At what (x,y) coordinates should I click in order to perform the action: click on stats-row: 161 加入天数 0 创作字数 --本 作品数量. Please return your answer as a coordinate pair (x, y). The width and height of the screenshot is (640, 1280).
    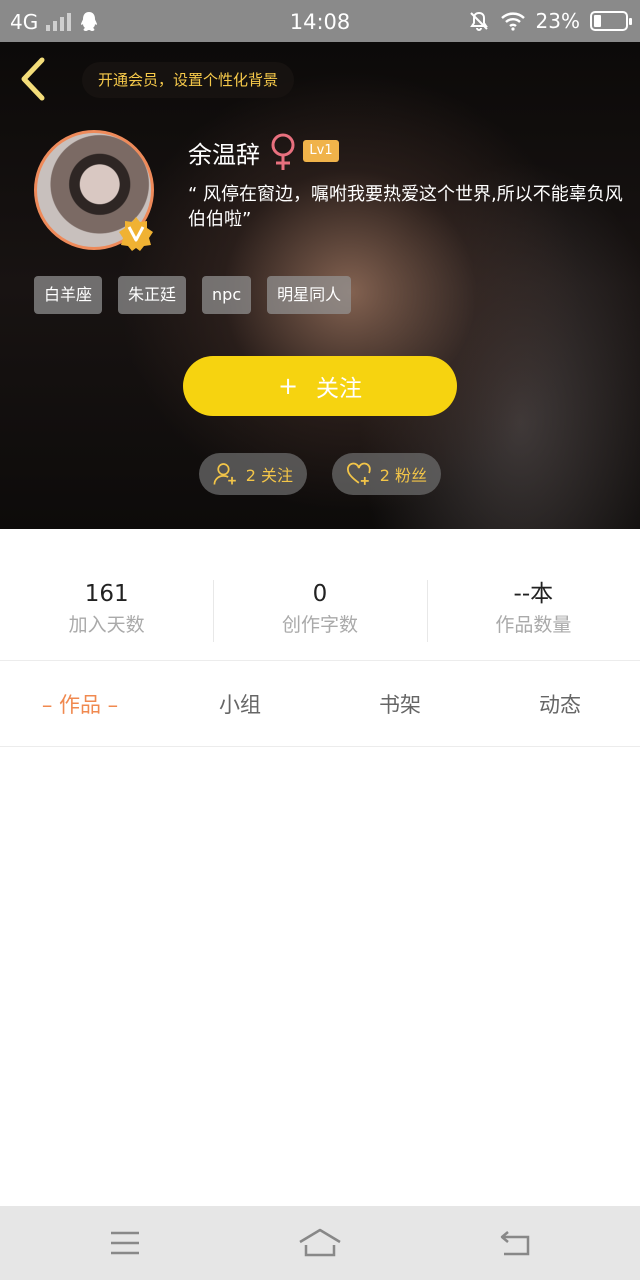
    Looking at the image, I should click on (320, 611).